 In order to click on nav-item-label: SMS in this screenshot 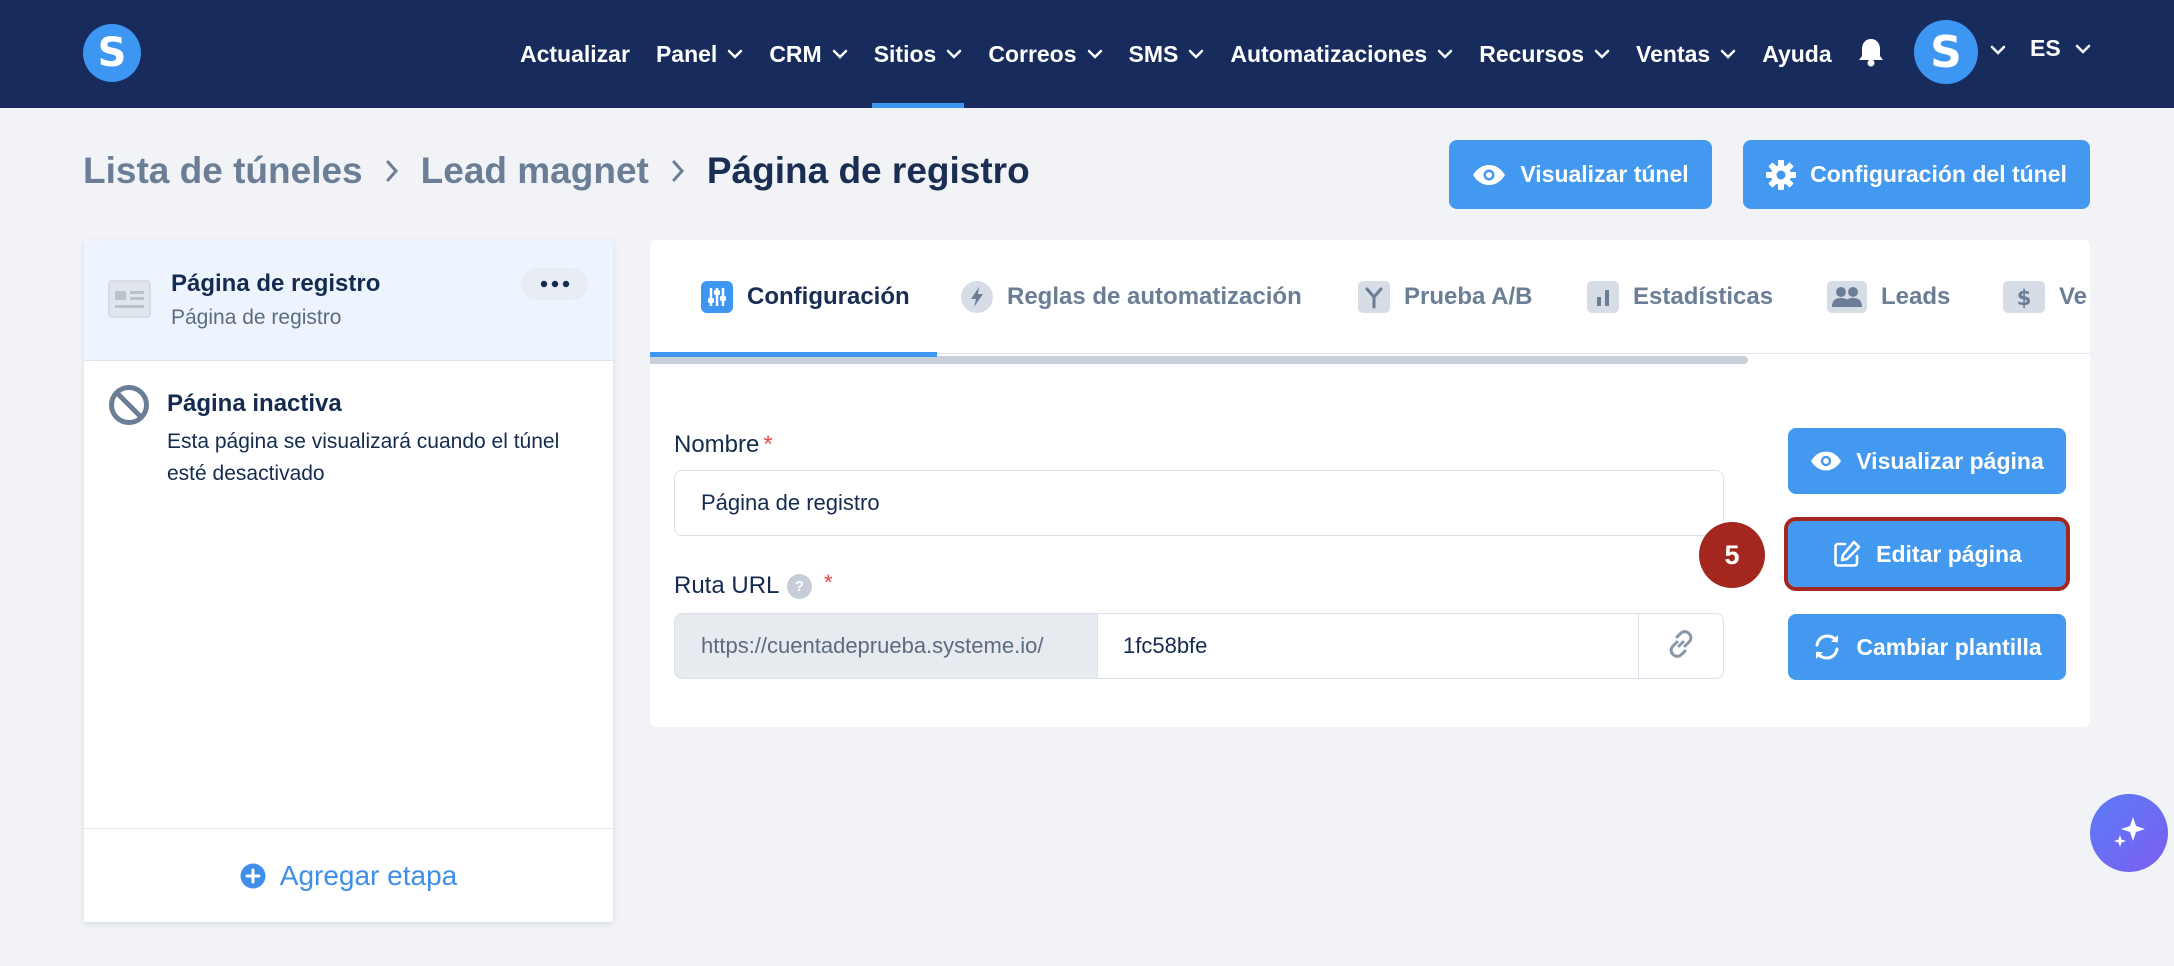, I will do `click(1153, 53)`.